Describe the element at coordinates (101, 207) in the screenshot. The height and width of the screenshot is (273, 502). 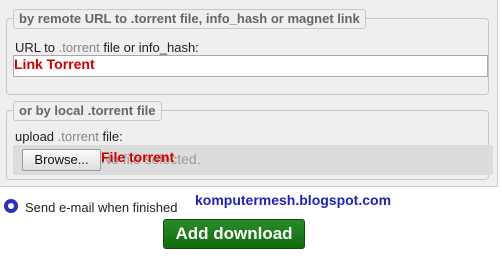
I see `email-checkbox-label: Send e-mail when finished` at that location.